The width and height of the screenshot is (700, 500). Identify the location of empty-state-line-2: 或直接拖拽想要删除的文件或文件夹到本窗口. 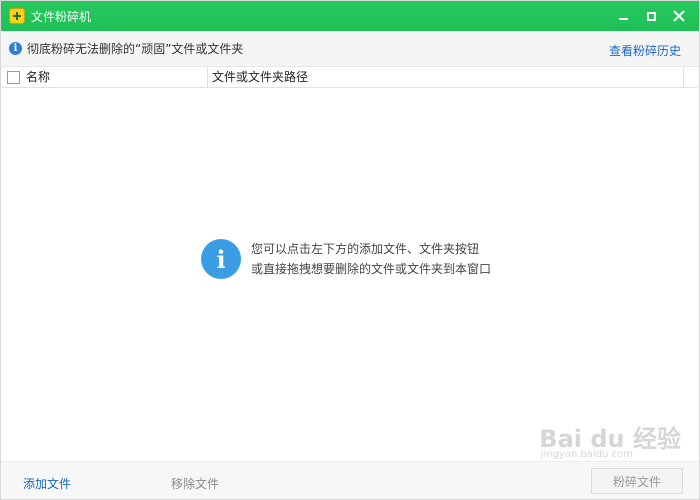
(371, 269).